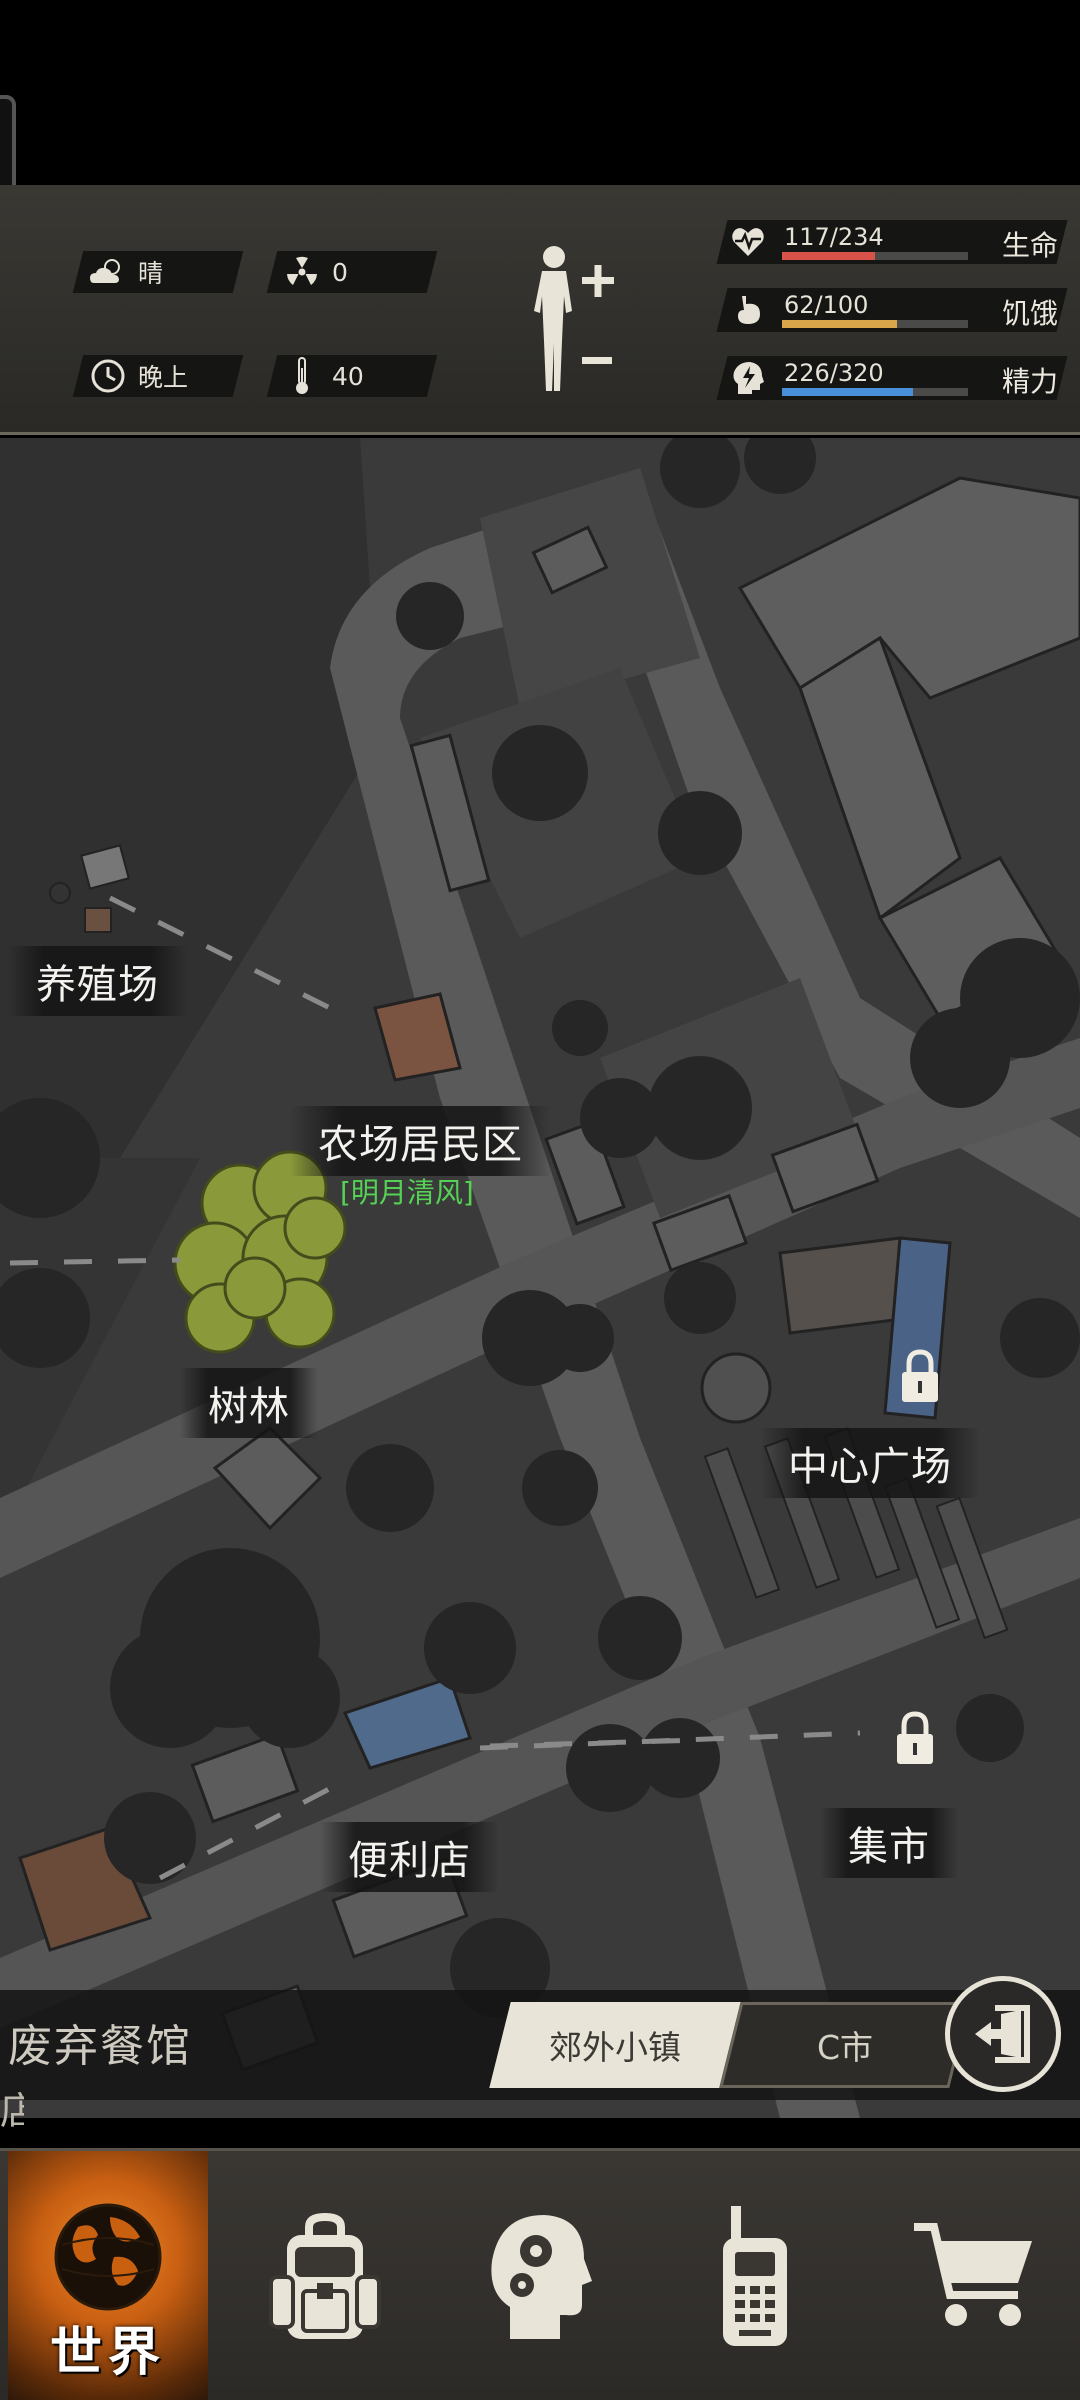  I want to click on energy-track, so click(875, 392).